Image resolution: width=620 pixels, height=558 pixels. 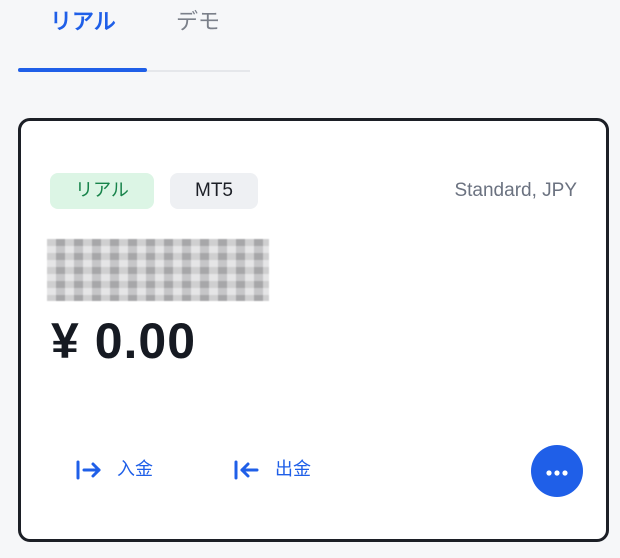 I want to click on active-tab-indicator, so click(x=82, y=70).